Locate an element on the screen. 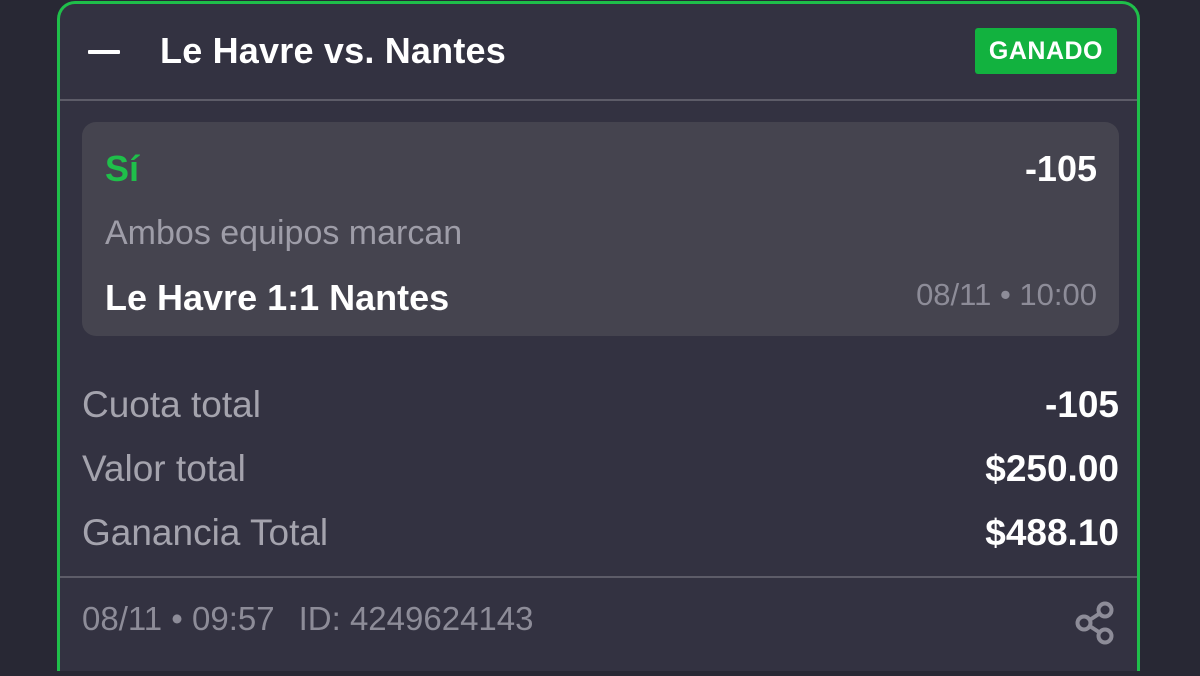 The height and width of the screenshot is (676, 1200). total-stake-label: Valor total is located at coordinates (164, 468).